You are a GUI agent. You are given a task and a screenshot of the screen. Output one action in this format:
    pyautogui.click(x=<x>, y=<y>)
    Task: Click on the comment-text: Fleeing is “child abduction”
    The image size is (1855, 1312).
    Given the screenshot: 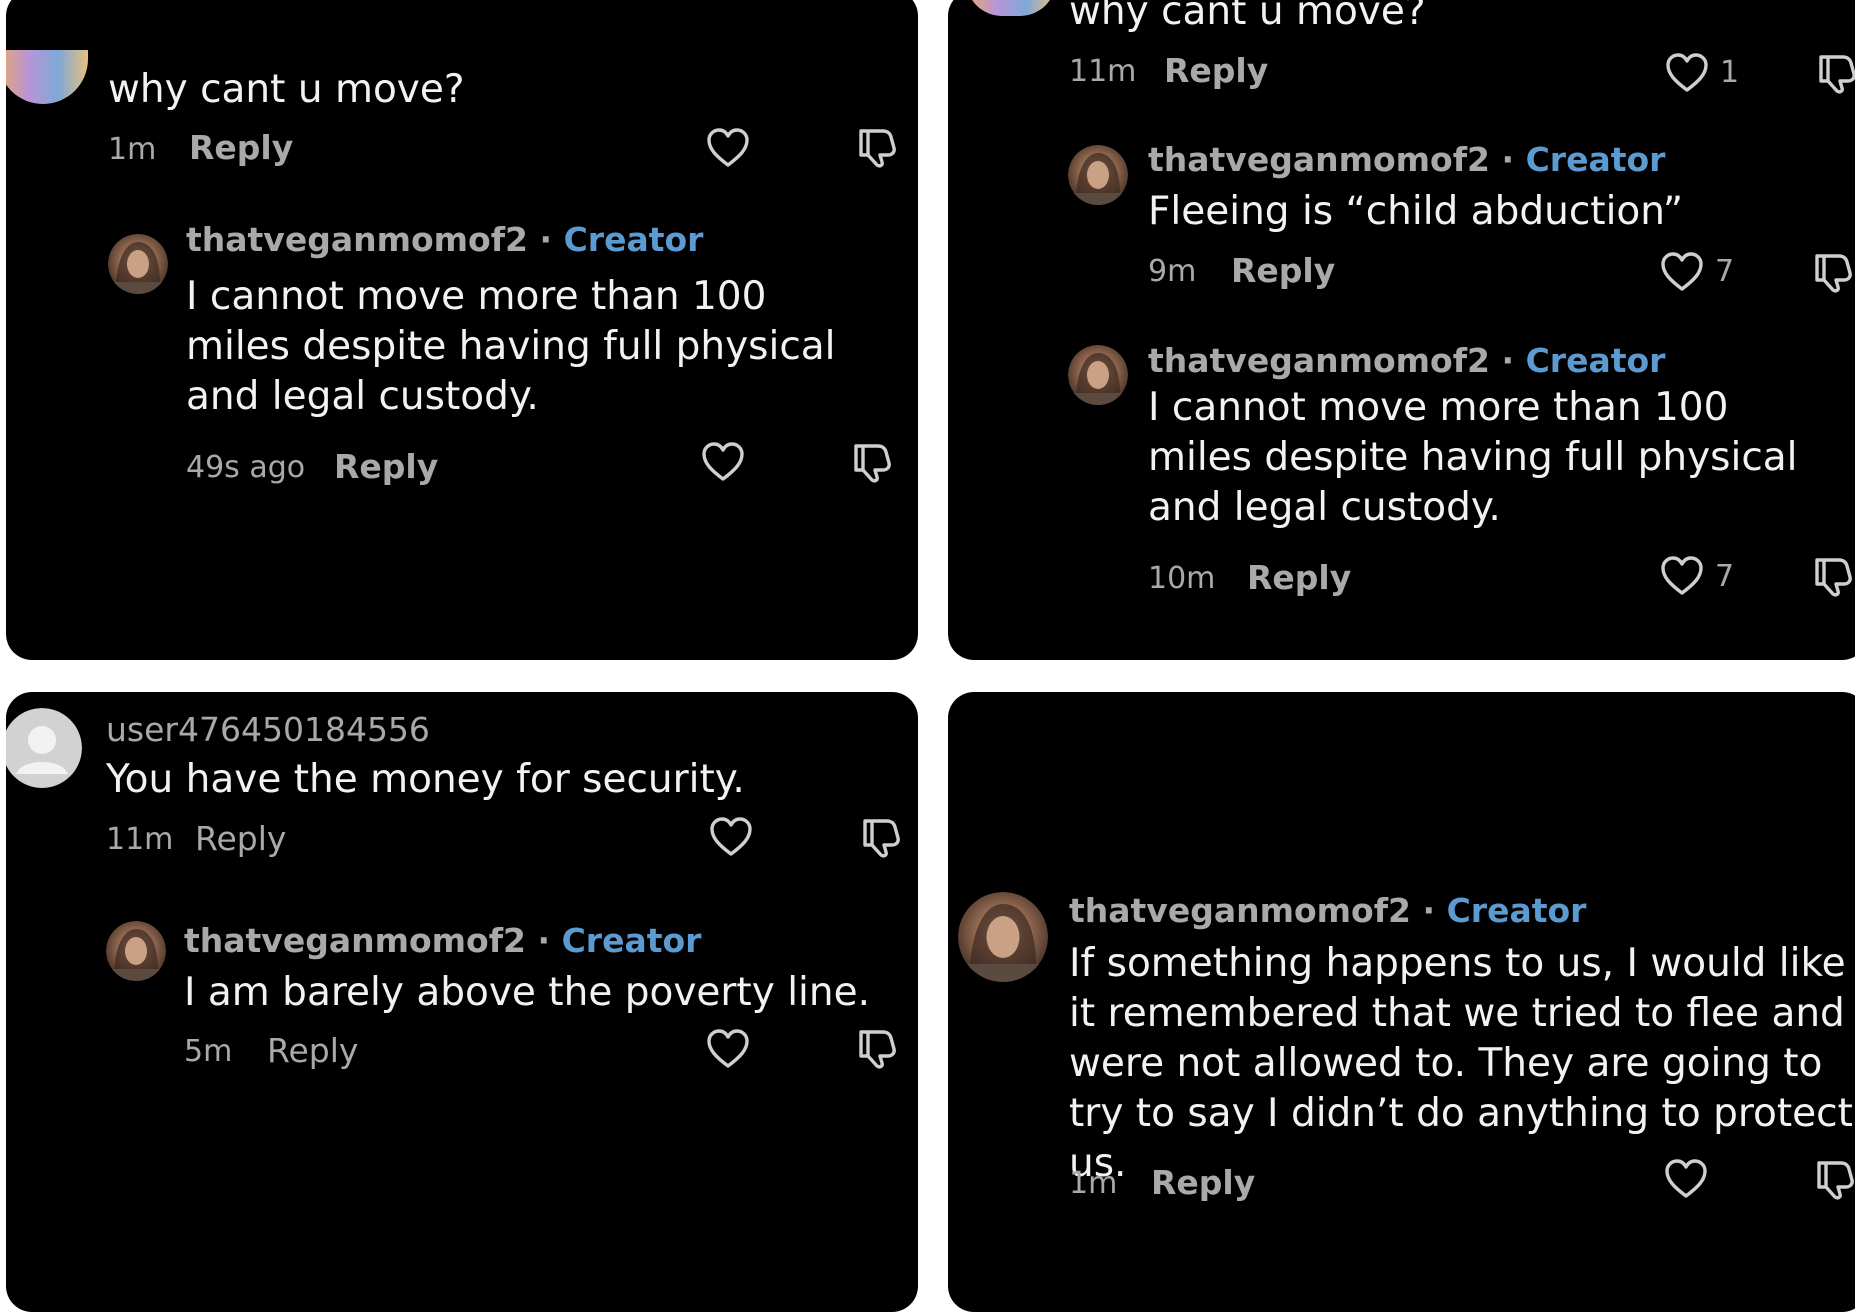 What is the action you would take?
    pyautogui.click(x=1416, y=211)
    